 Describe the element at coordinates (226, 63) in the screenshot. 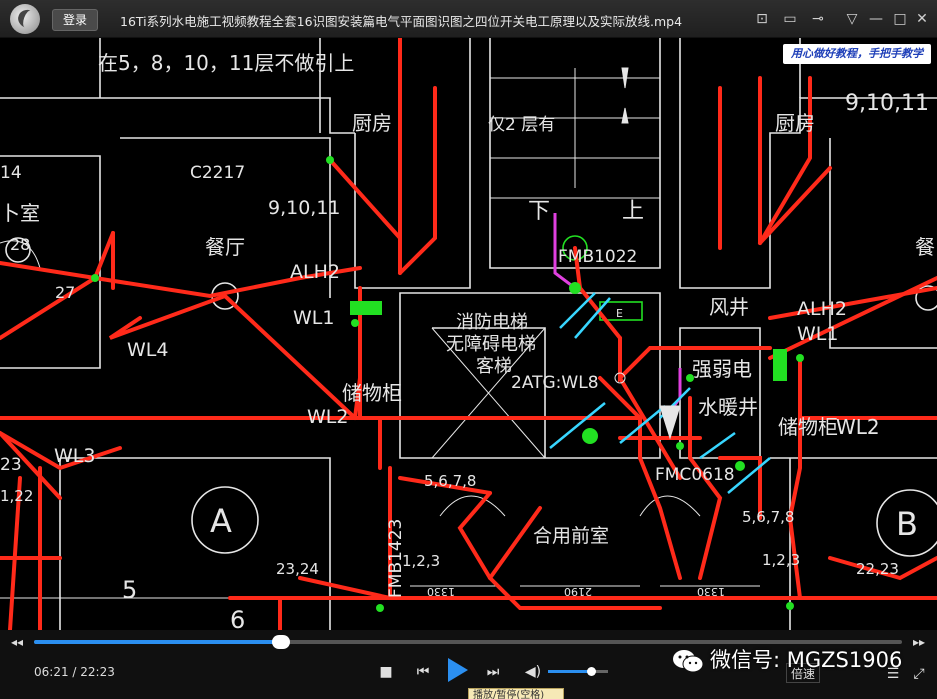

I see `cad-top-note: 在5，8，10，11层不做引上` at that location.